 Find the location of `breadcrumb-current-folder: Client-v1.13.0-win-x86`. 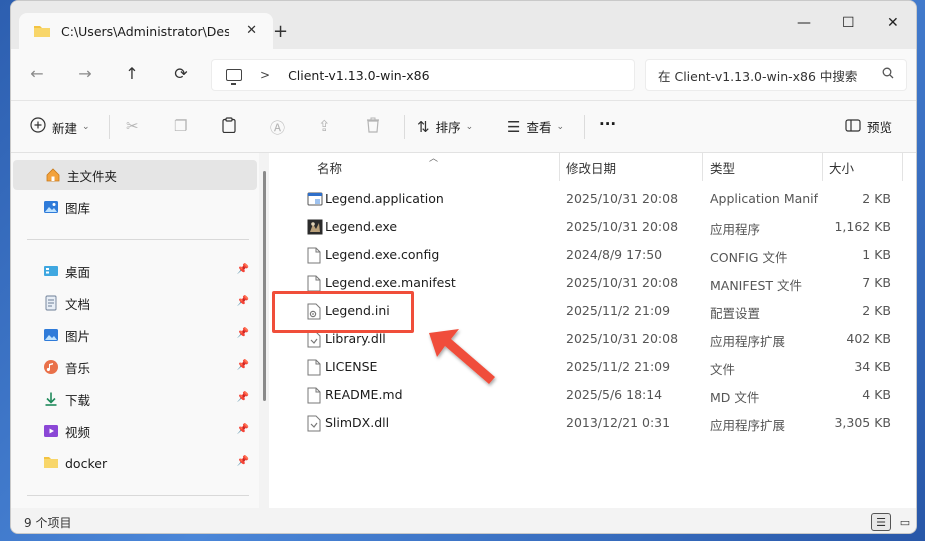

breadcrumb-current-folder: Client-v1.13.0-win-x86 is located at coordinates (358, 75).